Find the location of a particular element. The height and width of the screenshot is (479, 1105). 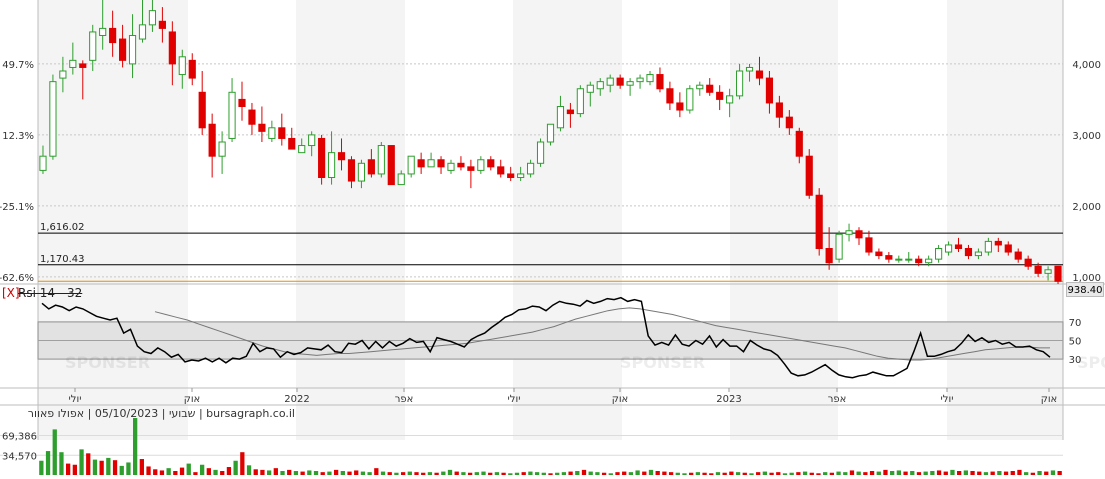

rsi-indicator-label: Rsi 14 - 32 is located at coordinates (50, 293).